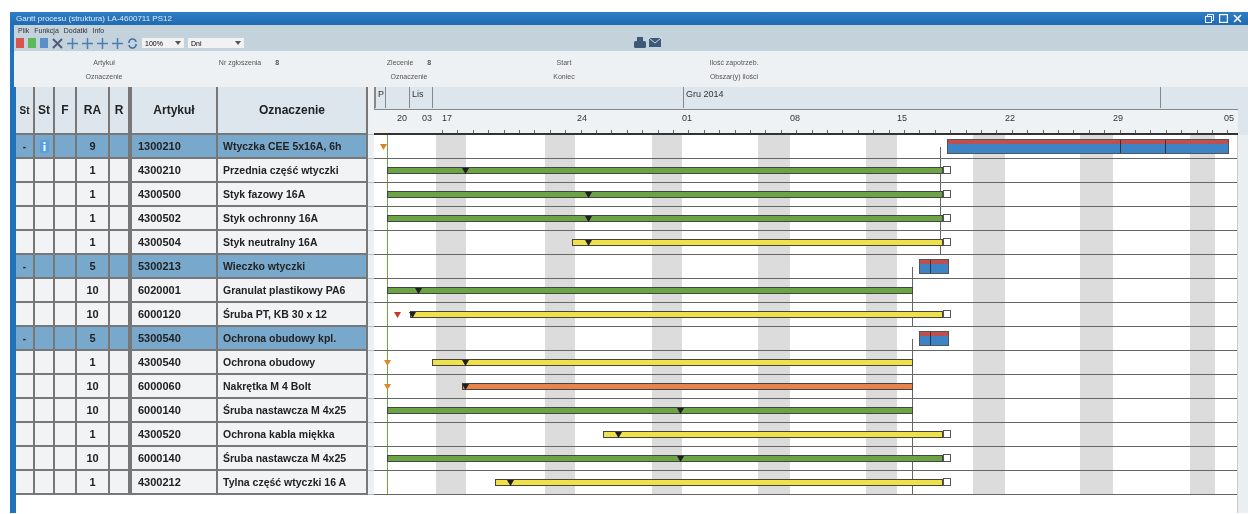 Image resolution: width=1248 pixels, height=514 pixels. What do you see at coordinates (44, 146) in the screenshot?
I see `info-icon` at bounding box center [44, 146].